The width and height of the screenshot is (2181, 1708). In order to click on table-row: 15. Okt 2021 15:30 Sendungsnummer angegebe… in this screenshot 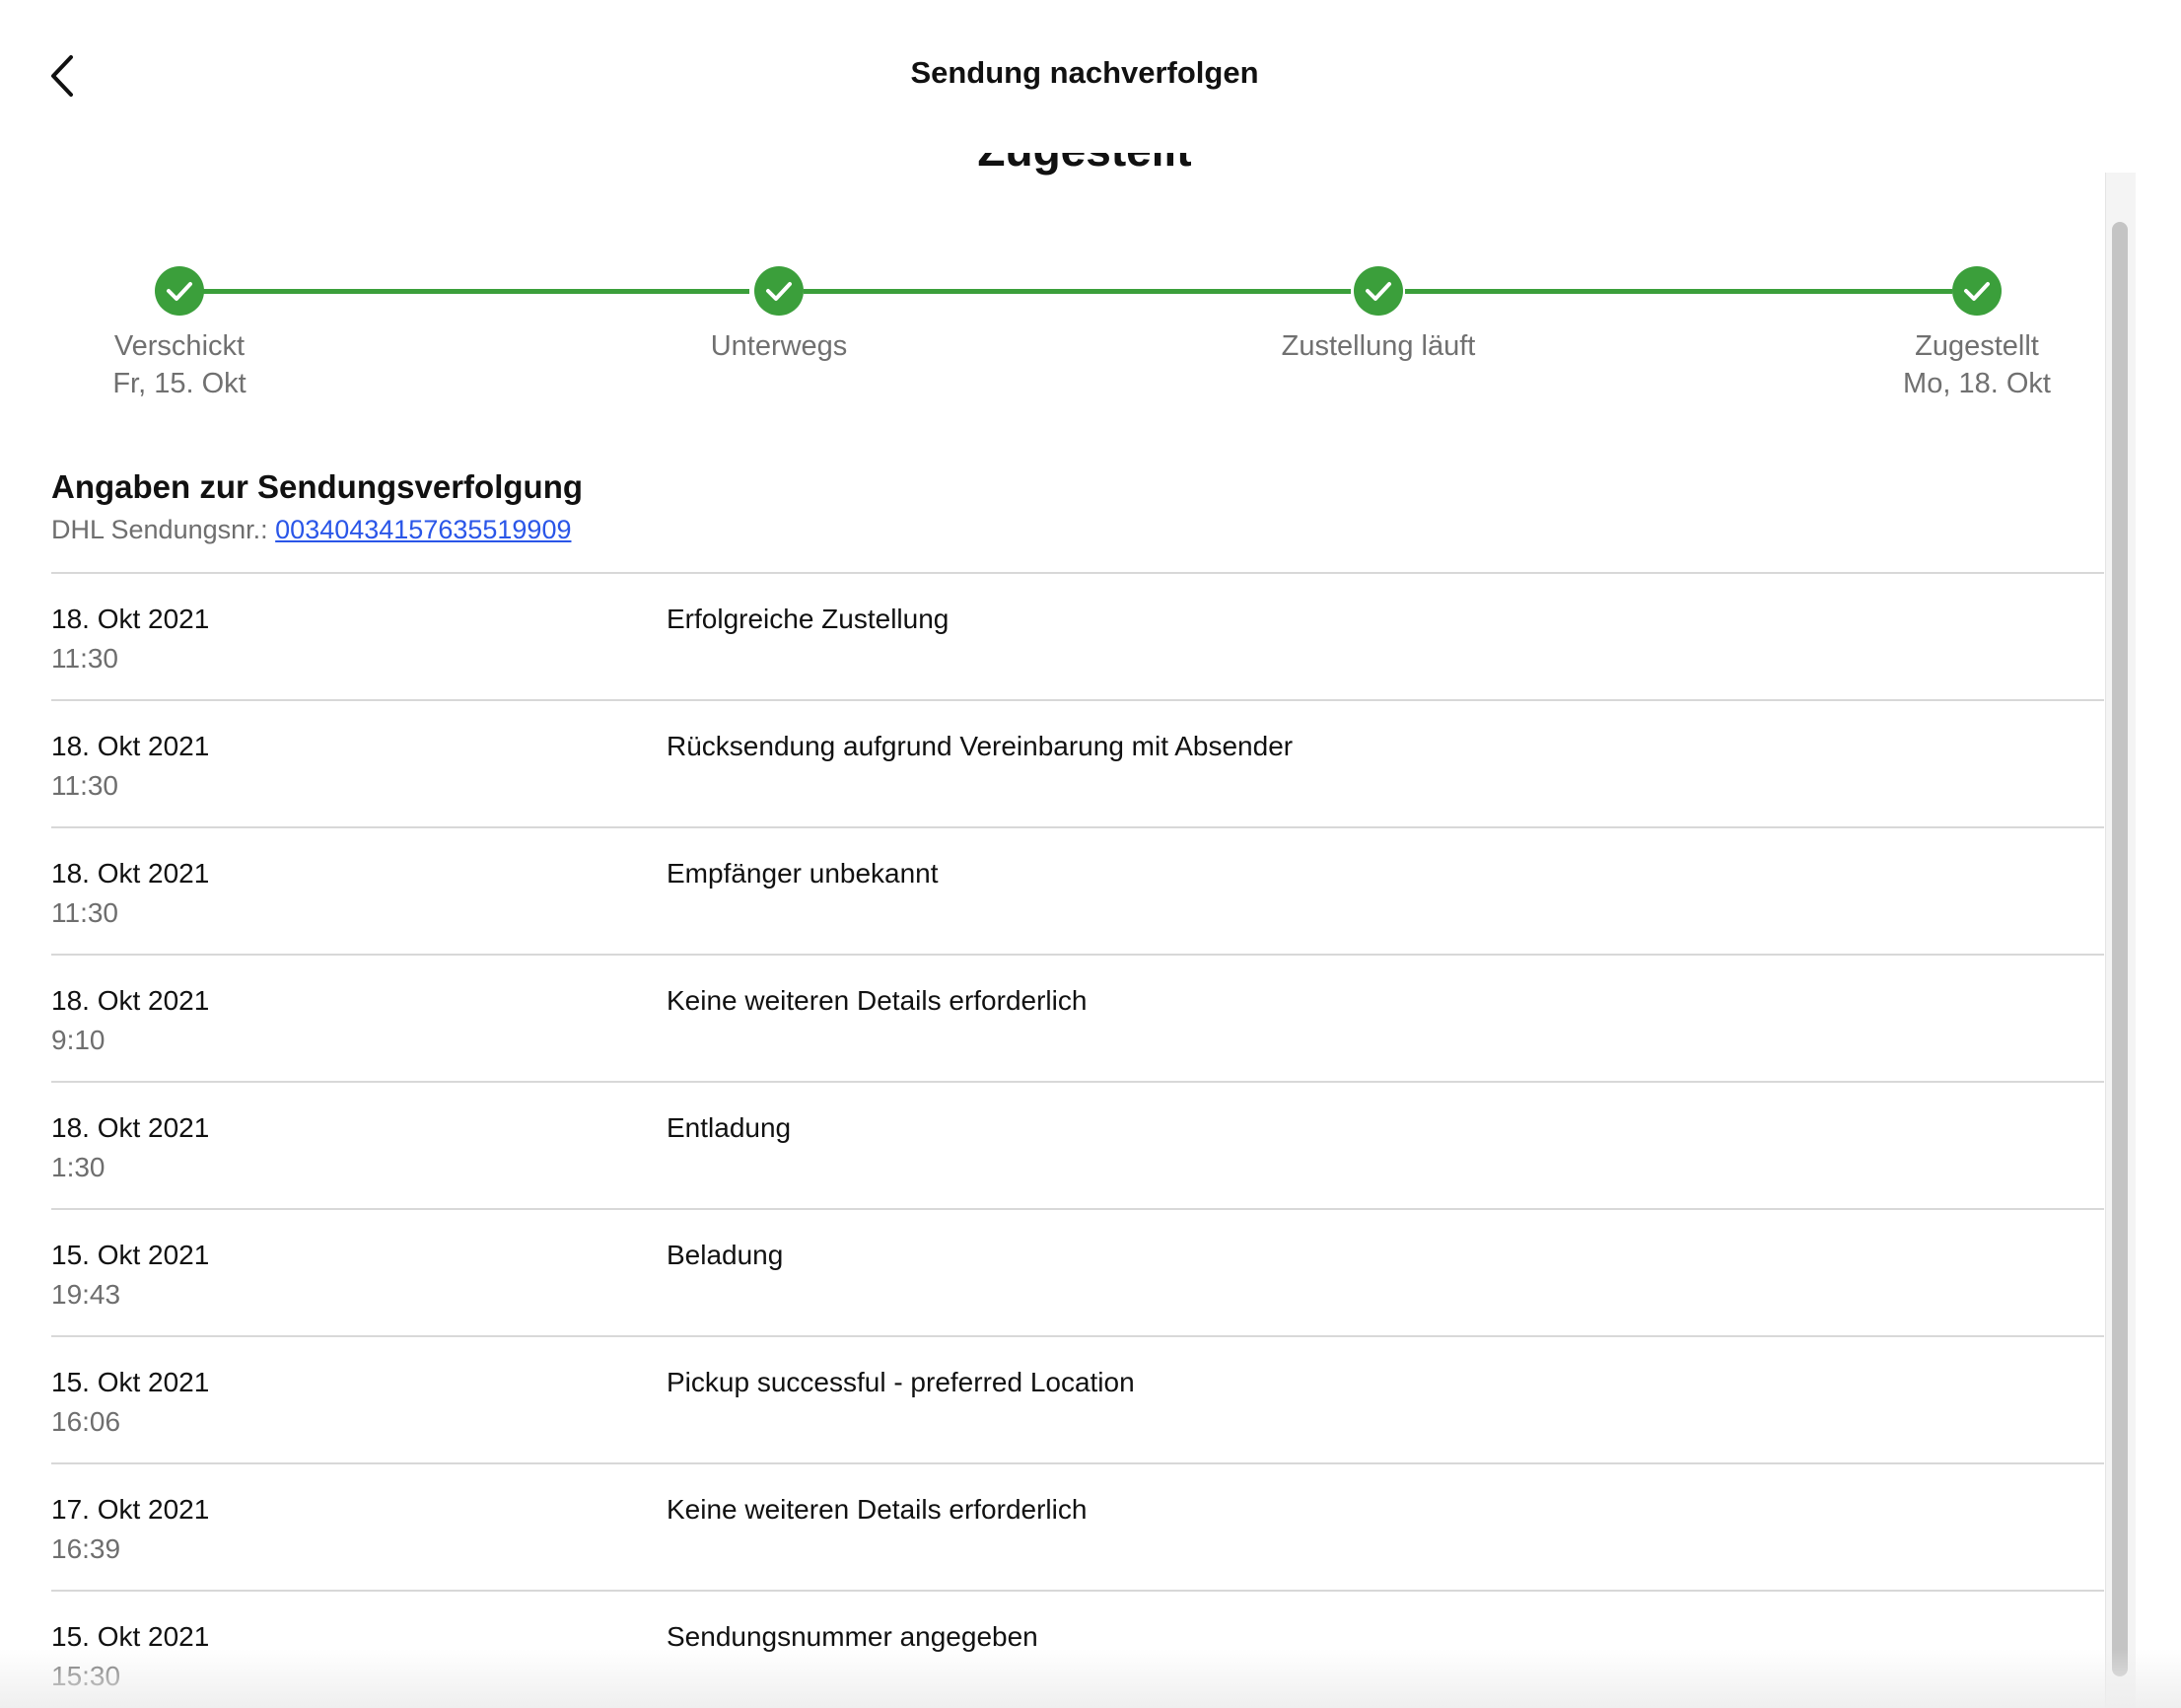, I will do `click(1077, 1649)`.